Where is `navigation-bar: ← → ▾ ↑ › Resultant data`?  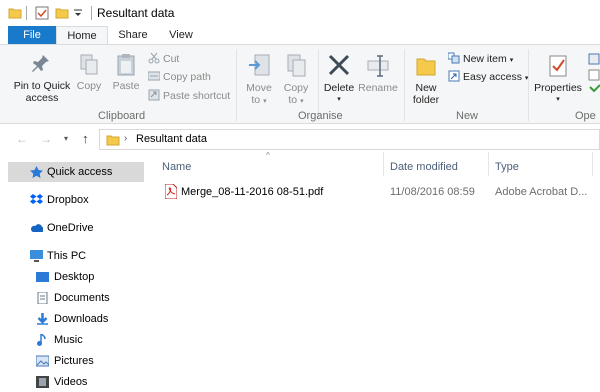
navigation-bar: ← → ▾ ↑ › Resultant data is located at coordinates (300, 139).